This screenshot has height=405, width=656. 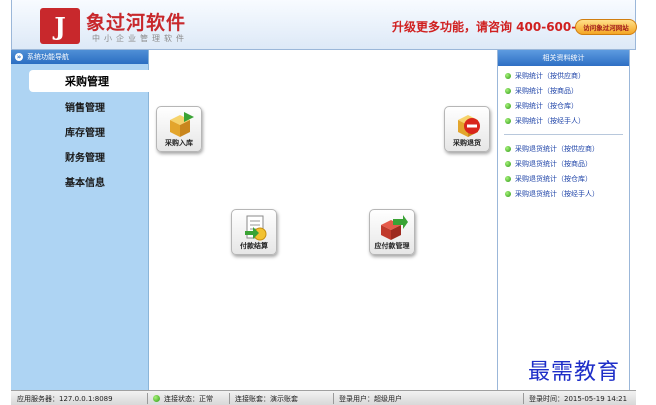 What do you see at coordinates (19, 57) in the screenshot?
I see `nav-header-icon: »` at bounding box center [19, 57].